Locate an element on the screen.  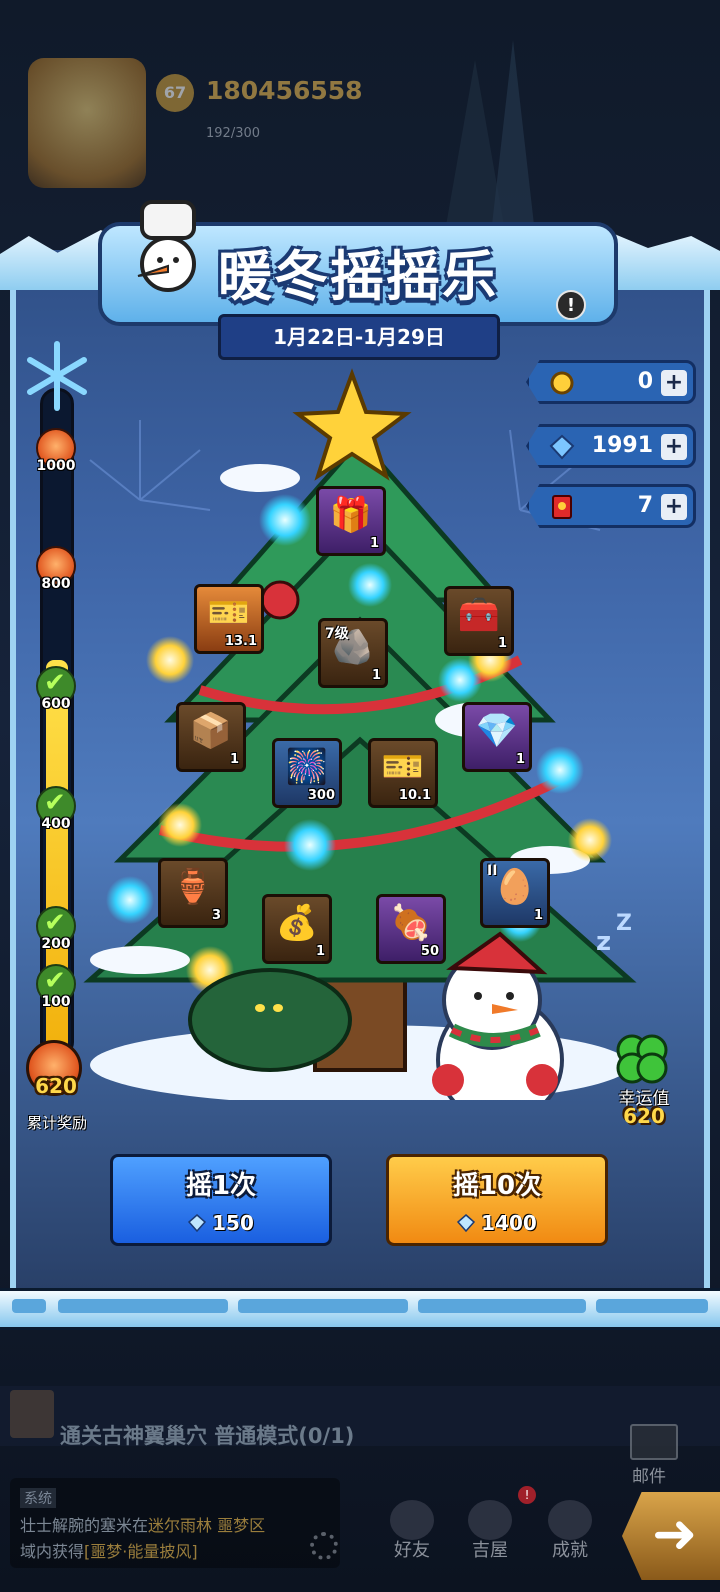
house-icon is located at coordinates (490, 1520).